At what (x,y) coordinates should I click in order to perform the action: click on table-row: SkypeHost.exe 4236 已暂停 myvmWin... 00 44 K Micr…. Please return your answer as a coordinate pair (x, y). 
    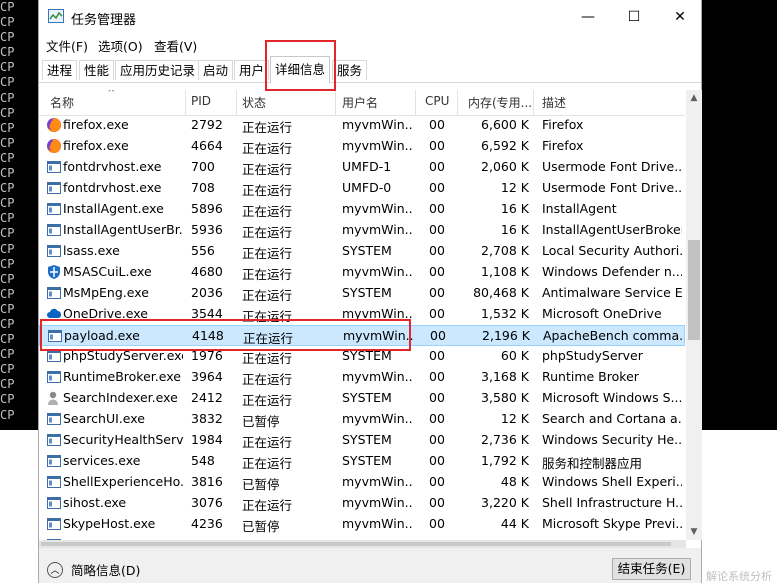
    Looking at the image, I should click on (362, 524).